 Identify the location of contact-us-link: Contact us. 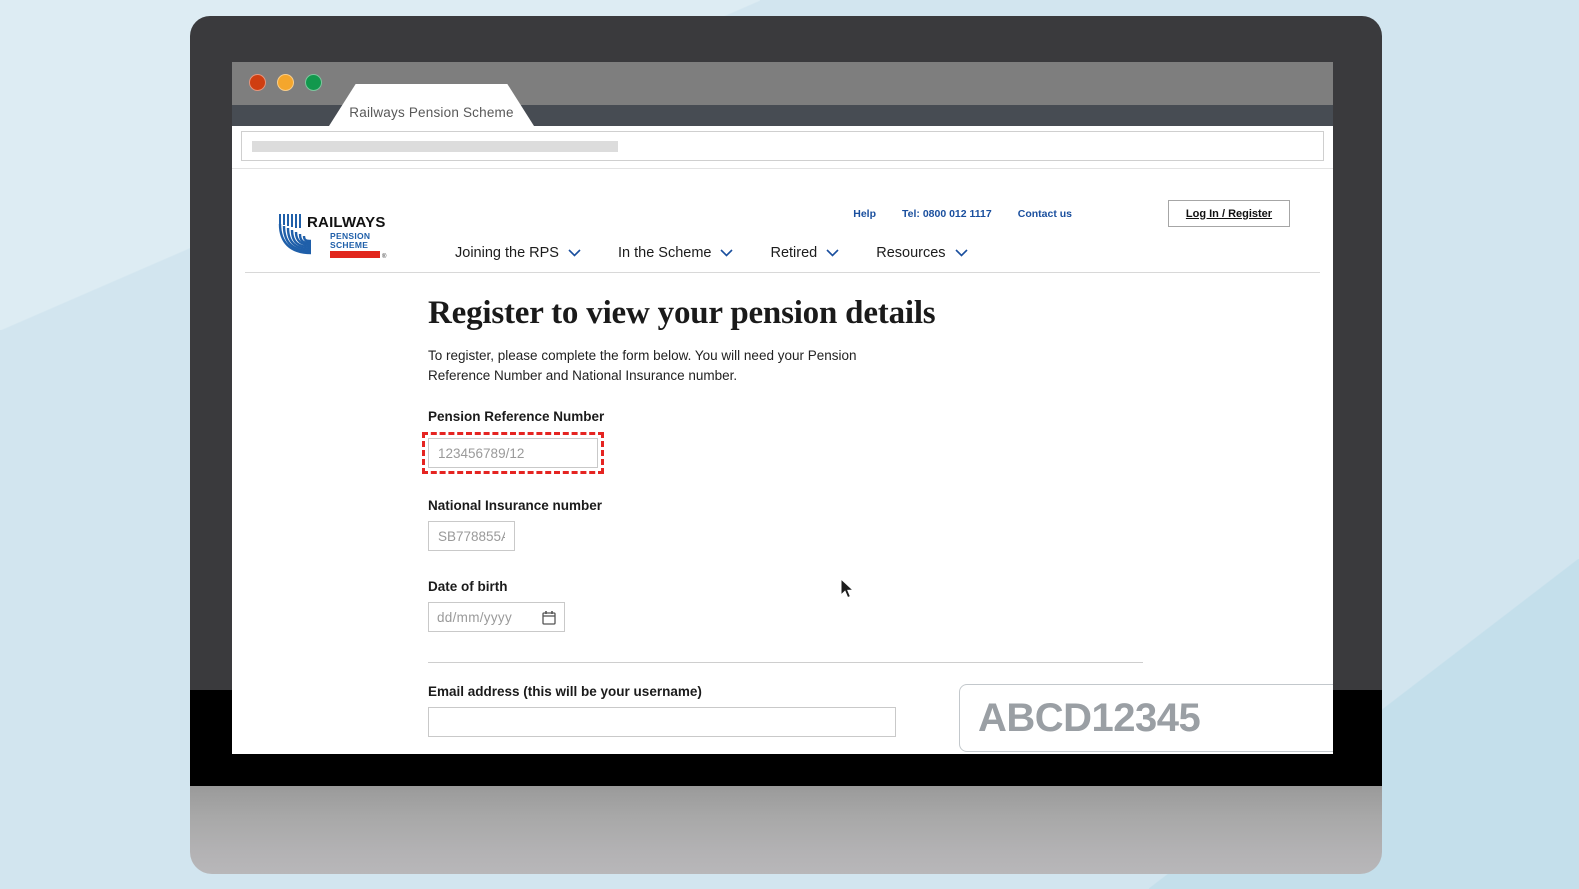
(1045, 214).